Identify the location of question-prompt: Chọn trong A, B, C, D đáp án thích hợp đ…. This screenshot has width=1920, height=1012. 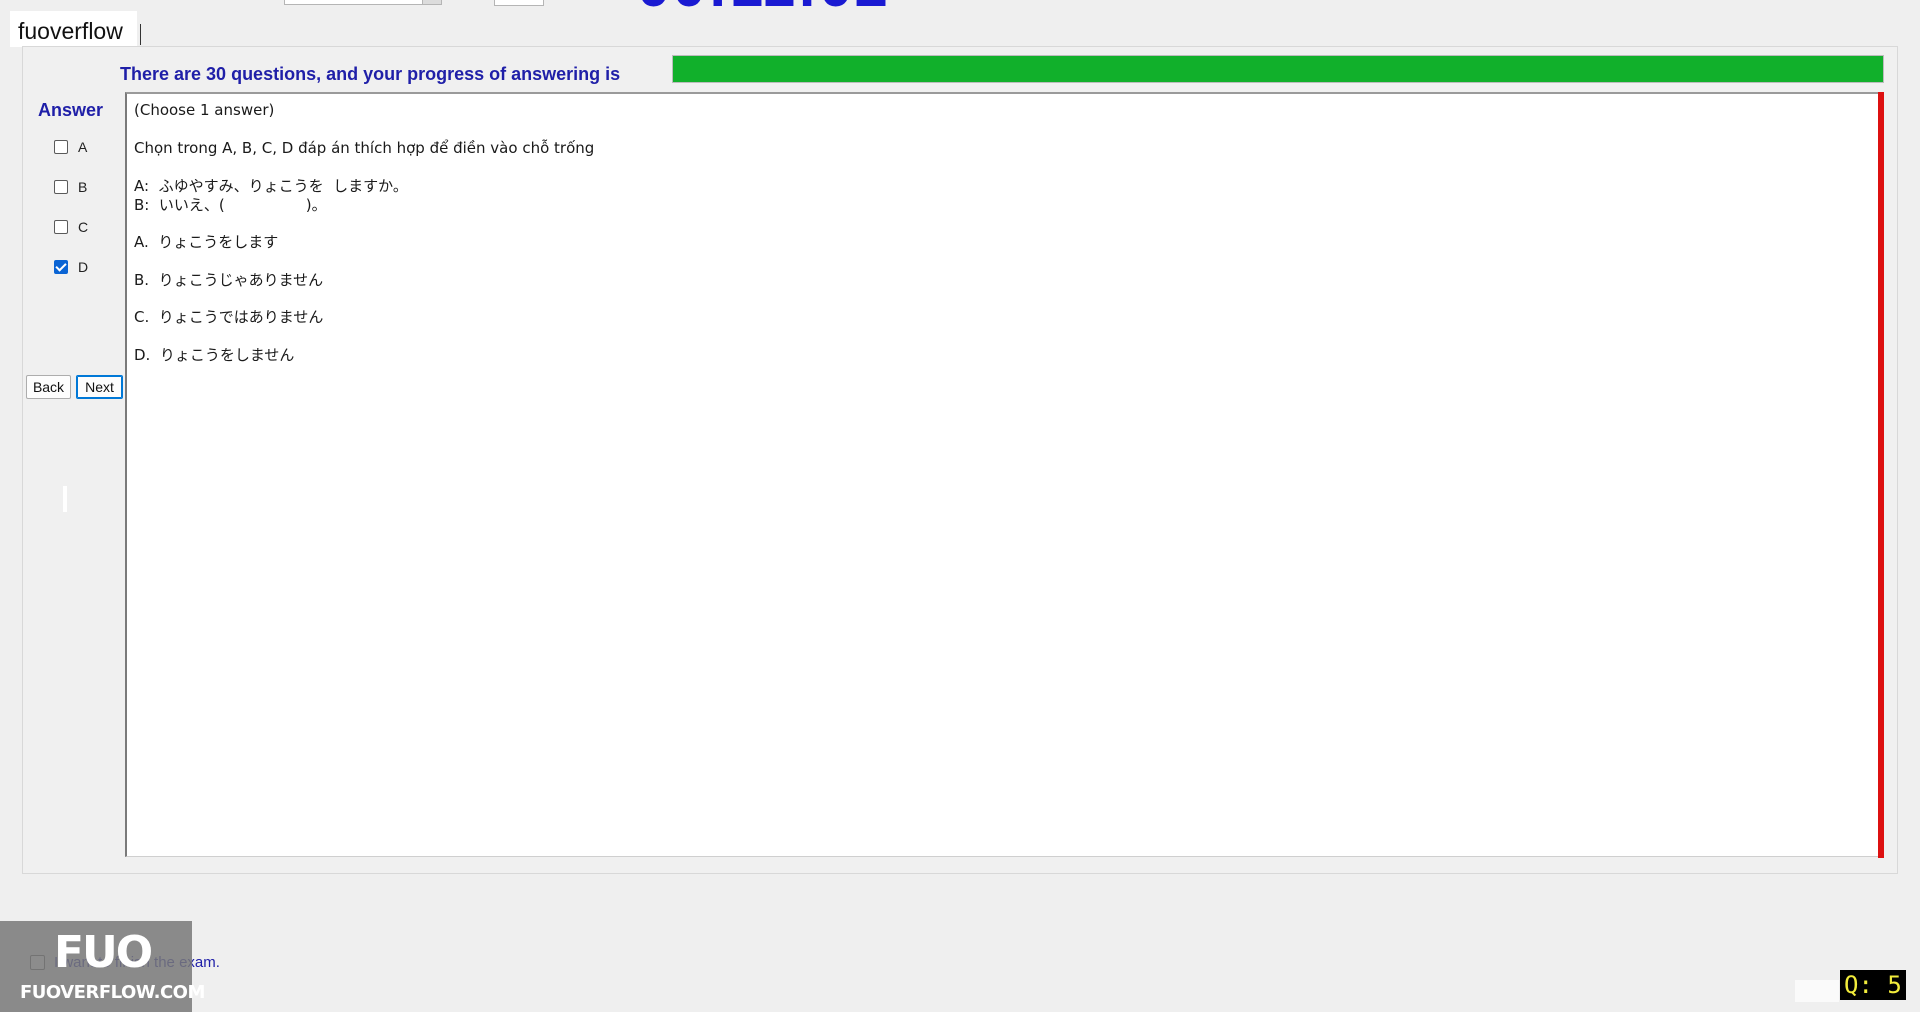
(364, 148).